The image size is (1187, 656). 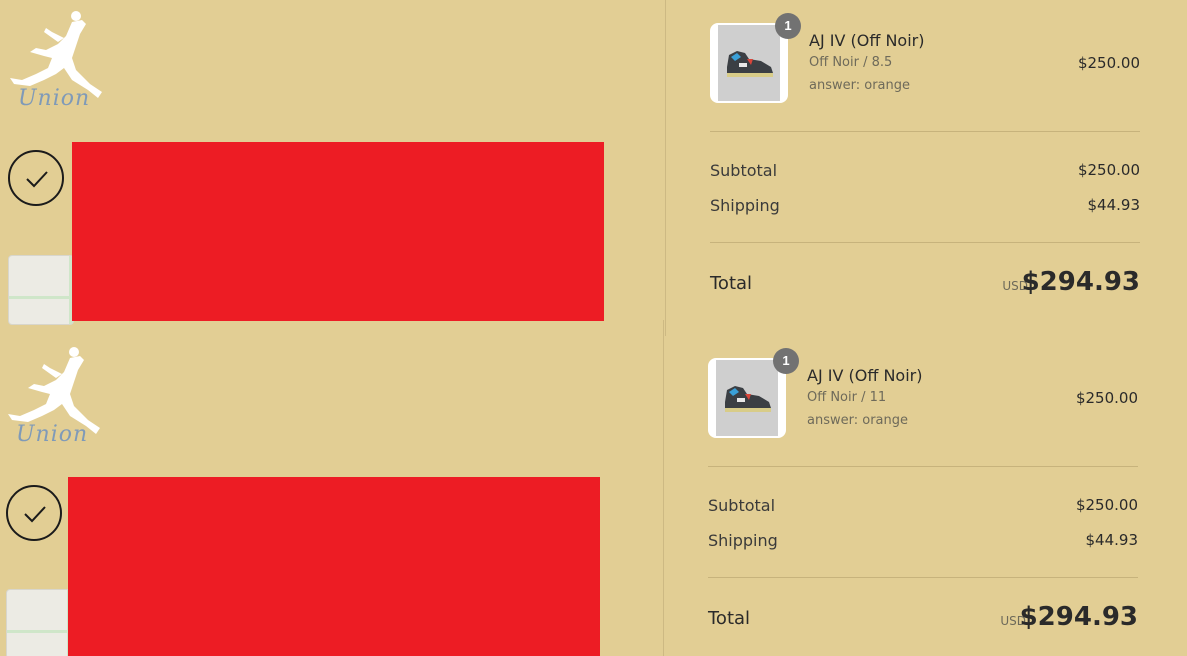 I want to click on product-variant: Off Noir / 8.5, so click(x=851, y=62).